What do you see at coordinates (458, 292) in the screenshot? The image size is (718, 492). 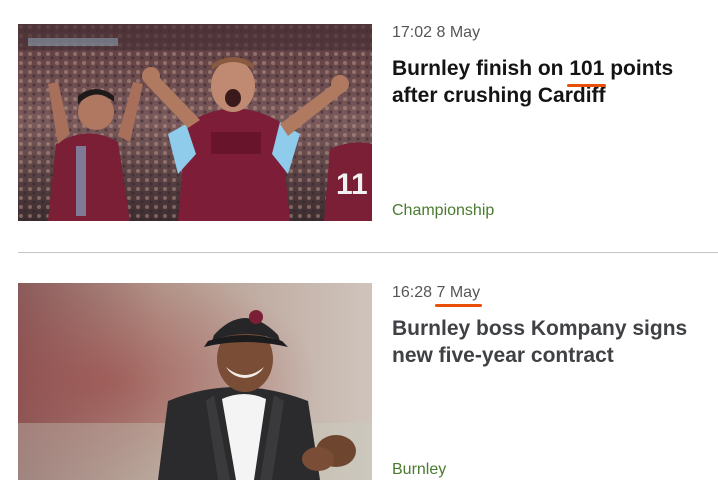 I see `highlighted-date-text: 7 May` at bounding box center [458, 292].